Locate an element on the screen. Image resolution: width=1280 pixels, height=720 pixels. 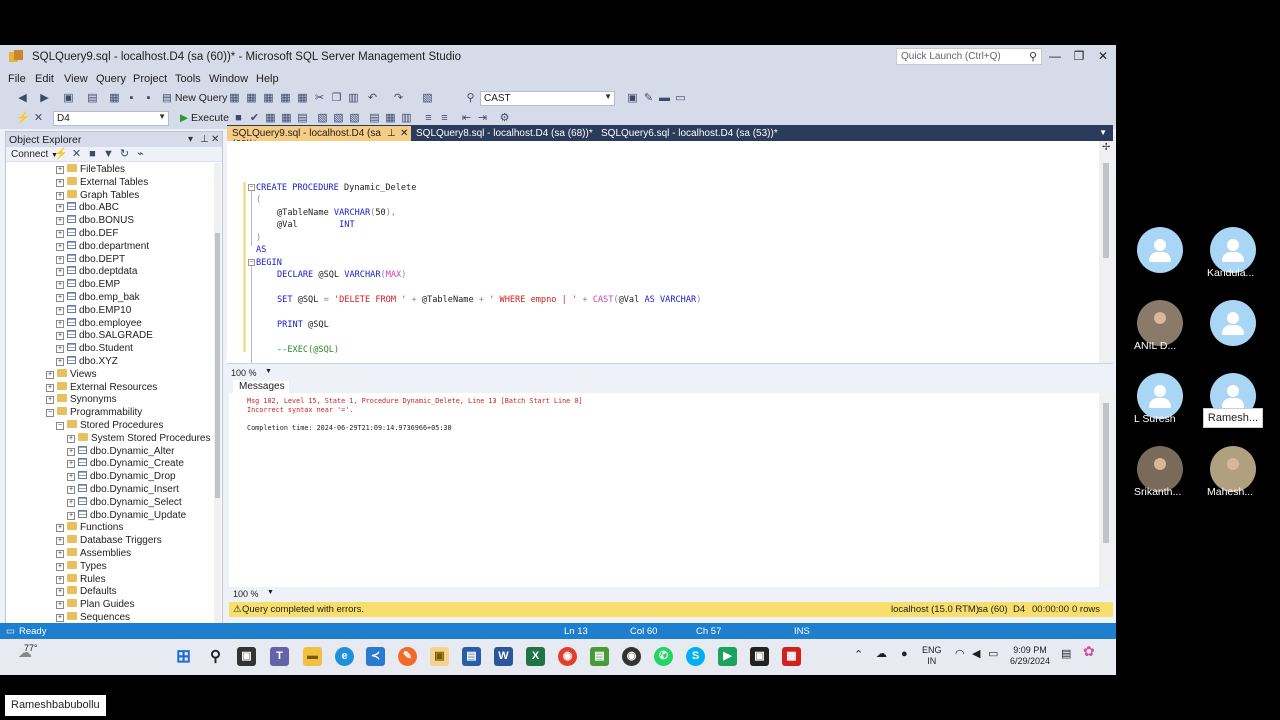
tree-item: + dbo.Dynamic_Alter is located at coordinates (120, 451).